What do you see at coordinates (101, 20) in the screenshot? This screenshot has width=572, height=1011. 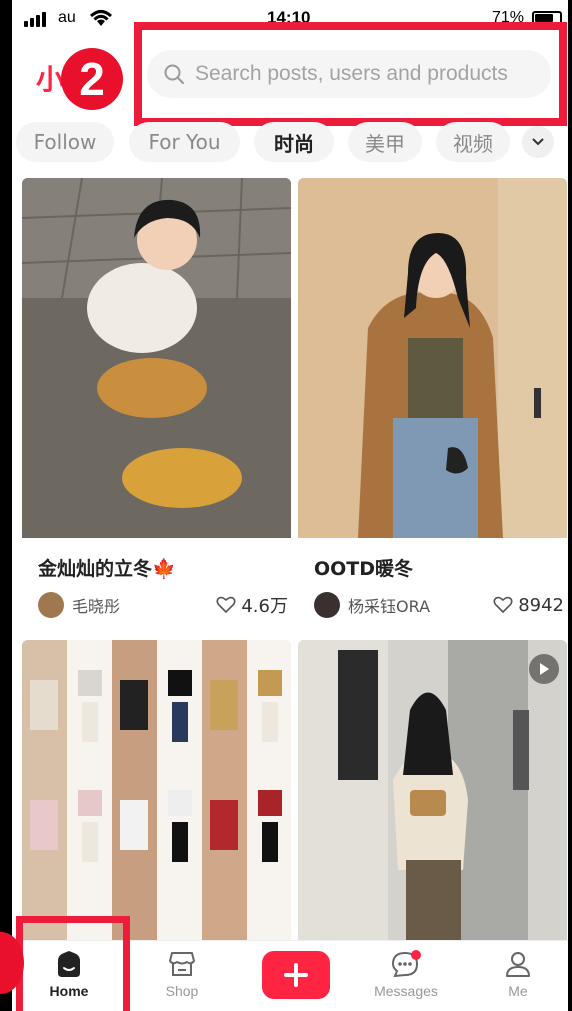 I see `wifi-icon` at bounding box center [101, 20].